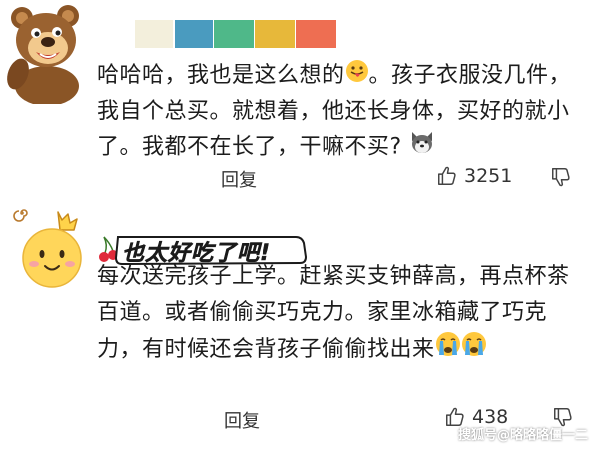  Describe the element at coordinates (447, 175) in the screenshot. I see `thumb-up-icon` at that location.